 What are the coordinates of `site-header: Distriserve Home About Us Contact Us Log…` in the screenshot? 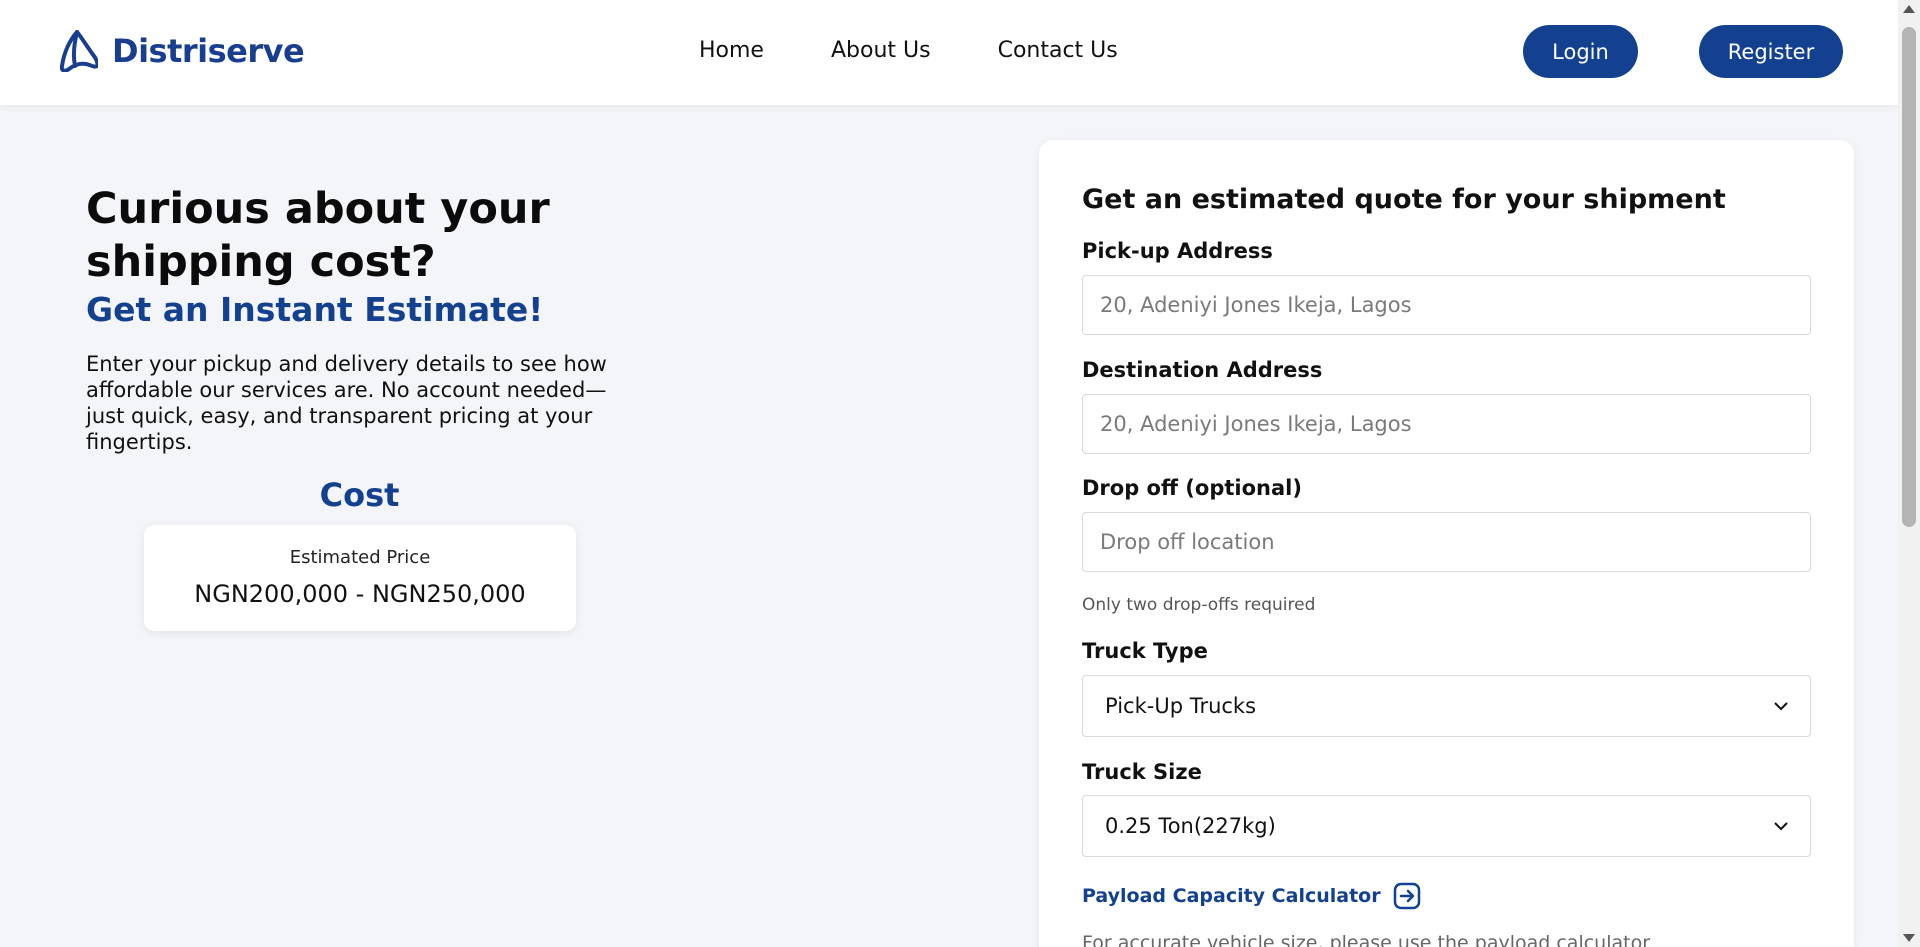 It's located at (949, 52).